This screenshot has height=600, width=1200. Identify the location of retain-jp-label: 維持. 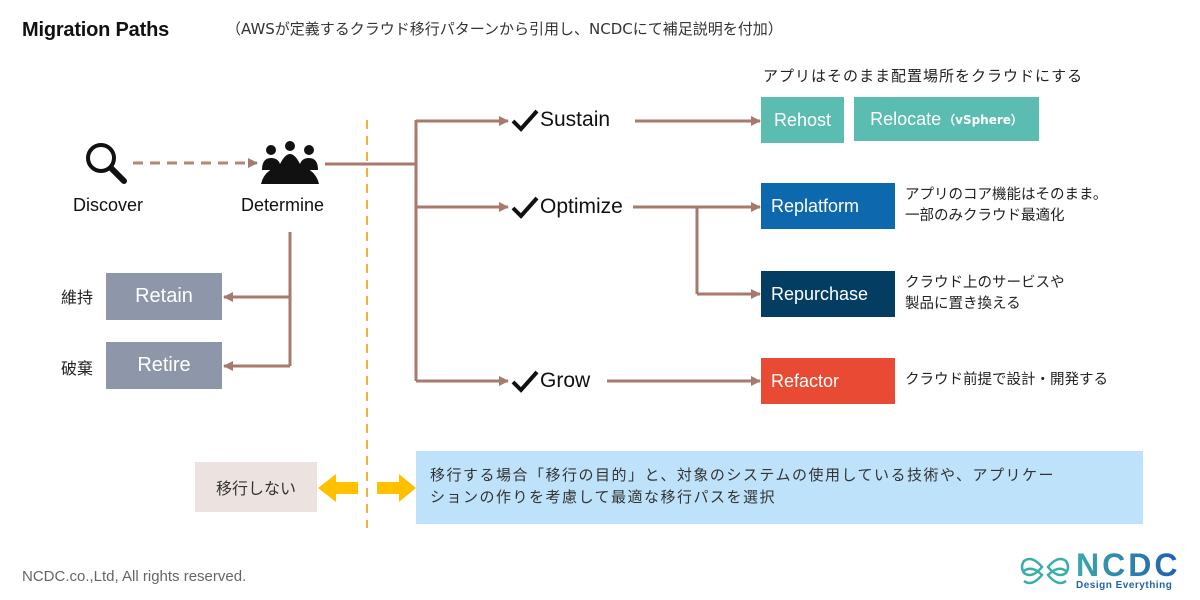
(77, 297).